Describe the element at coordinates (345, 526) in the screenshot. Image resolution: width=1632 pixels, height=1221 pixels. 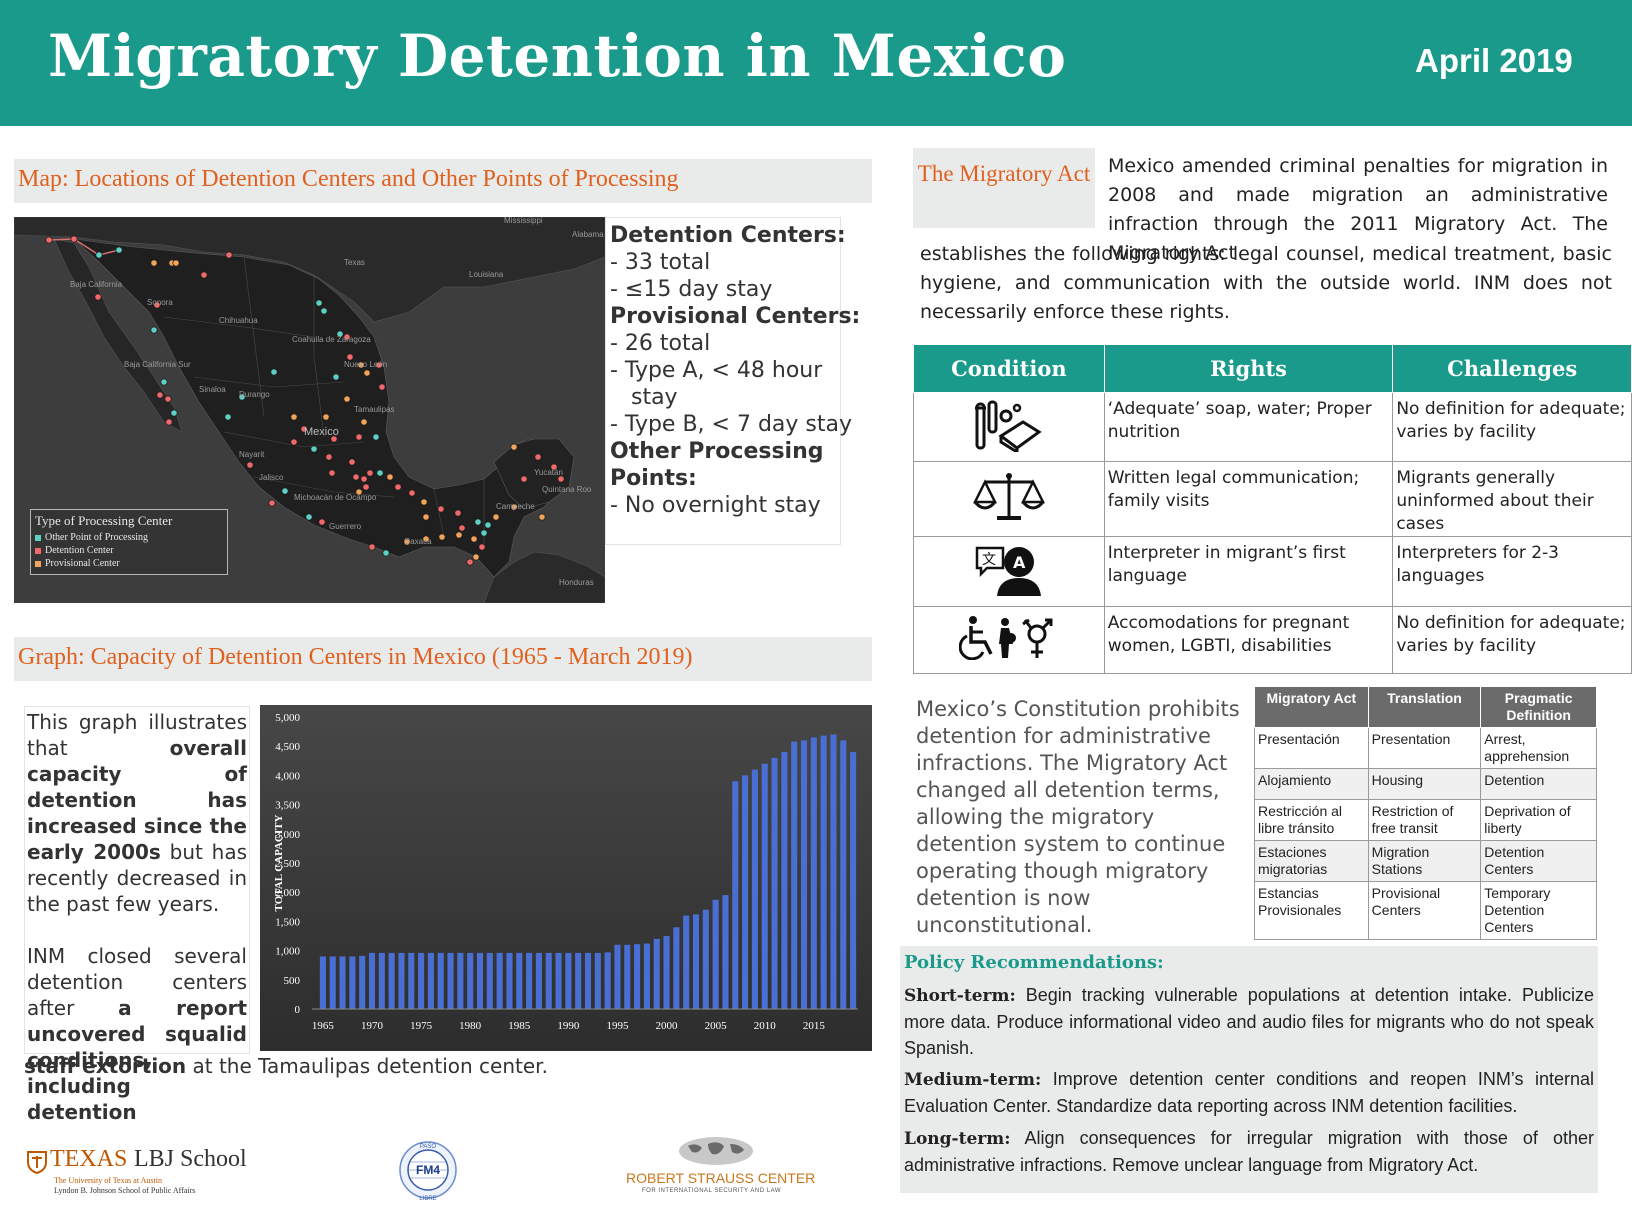
I see `map-label: Guerrero` at that location.